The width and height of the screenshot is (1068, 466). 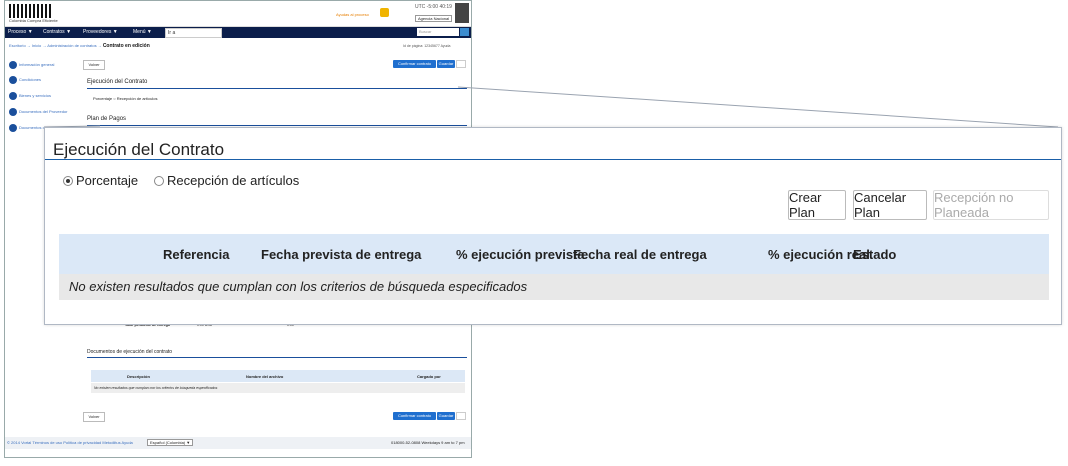 I want to click on radio-porcentaje, so click(x=68, y=181).